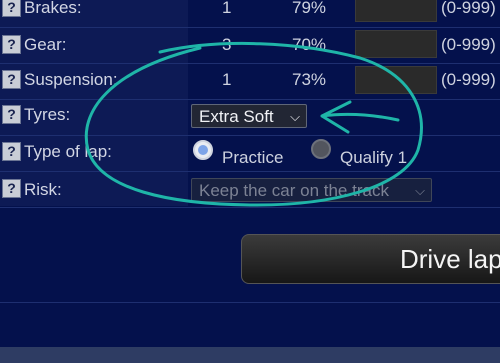 The height and width of the screenshot is (363, 500). I want to click on row-value: 3, so click(227, 44).